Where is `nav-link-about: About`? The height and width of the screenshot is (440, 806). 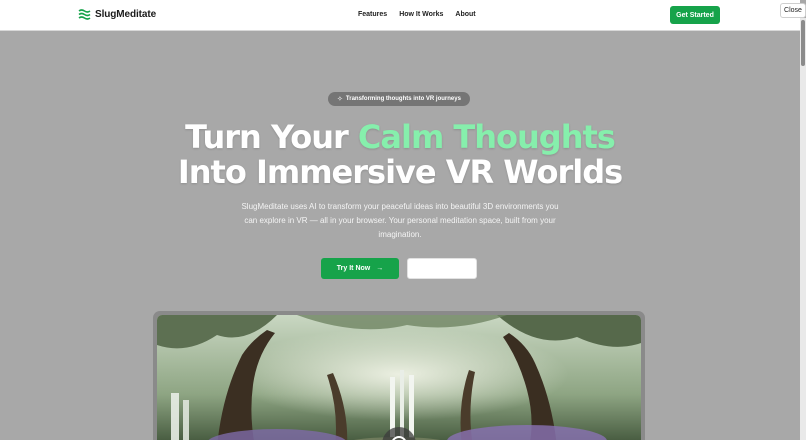
nav-link-about: About is located at coordinates (465, 14).